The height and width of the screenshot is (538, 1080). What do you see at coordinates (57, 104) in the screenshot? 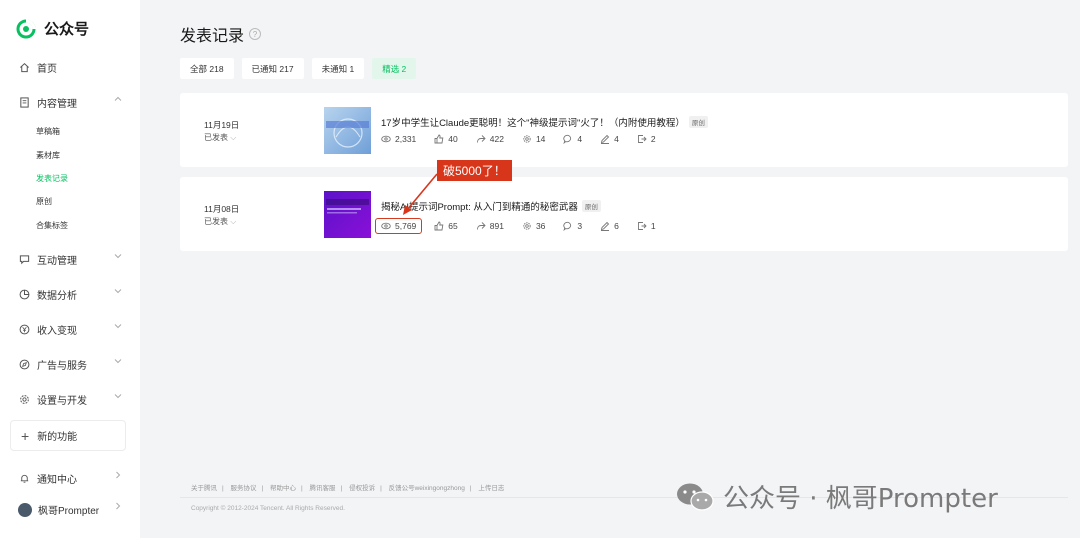
I see `nav-content-management-label: 内容管理` at bounding box center [57, 104].